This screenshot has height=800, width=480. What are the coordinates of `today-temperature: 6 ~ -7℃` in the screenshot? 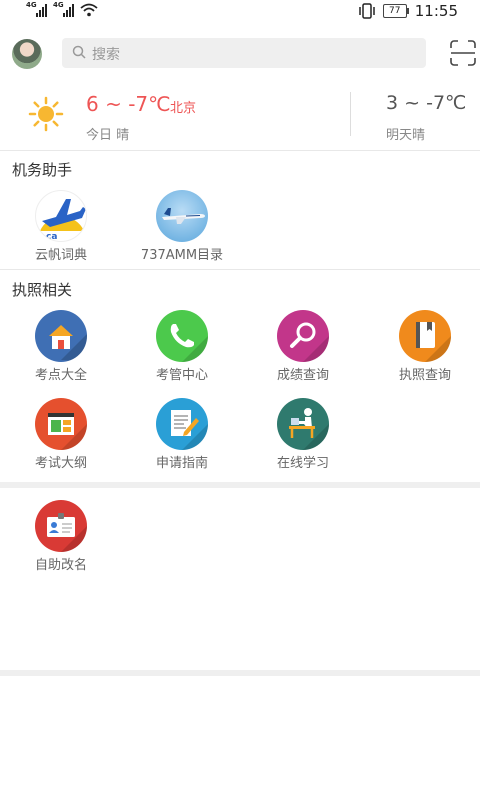 It's located at (128, 104).